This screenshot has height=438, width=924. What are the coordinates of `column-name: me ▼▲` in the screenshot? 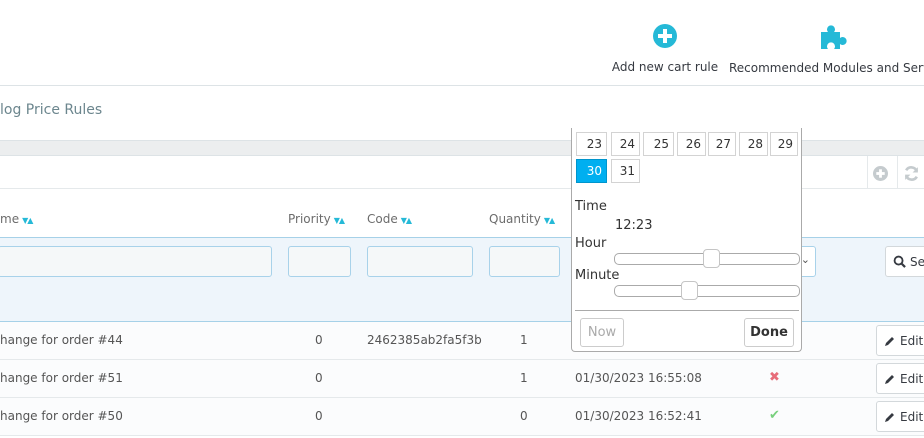 It's located at (16, 219).